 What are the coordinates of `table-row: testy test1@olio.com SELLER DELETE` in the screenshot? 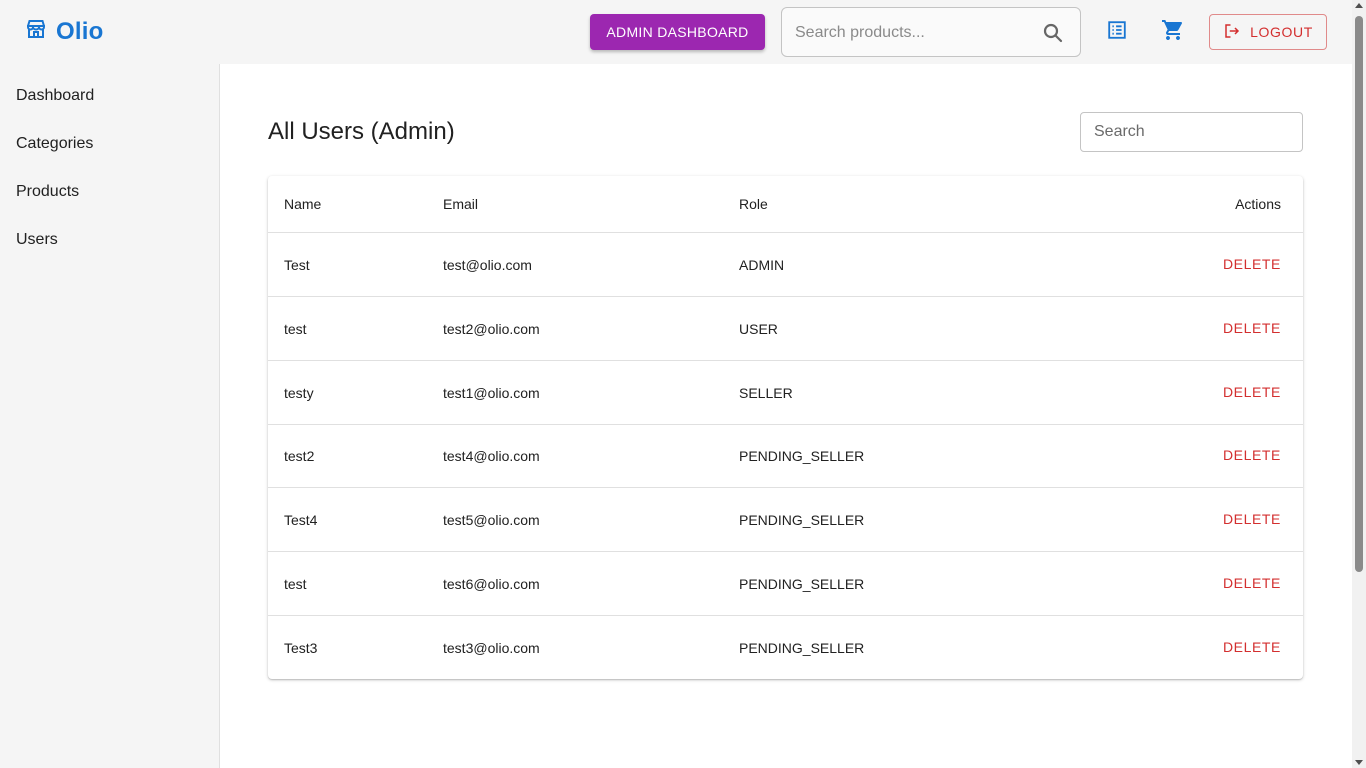 It's located at (785, 393).